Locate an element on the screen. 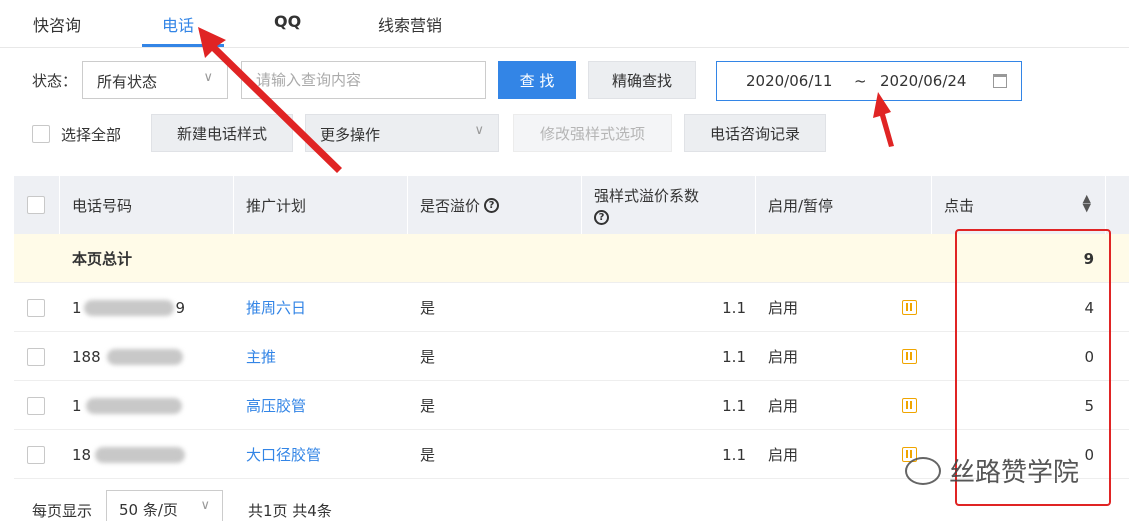  arrow-to-phone-tab is located at coordinates (270, 100).